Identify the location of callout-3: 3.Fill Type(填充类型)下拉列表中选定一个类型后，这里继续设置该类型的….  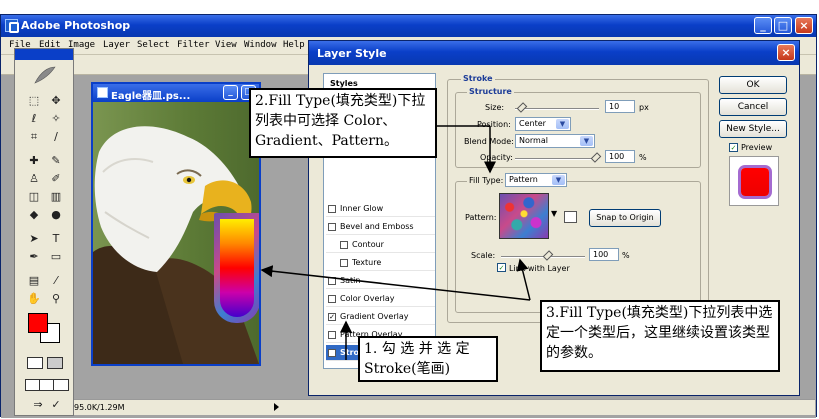
(660, 336).